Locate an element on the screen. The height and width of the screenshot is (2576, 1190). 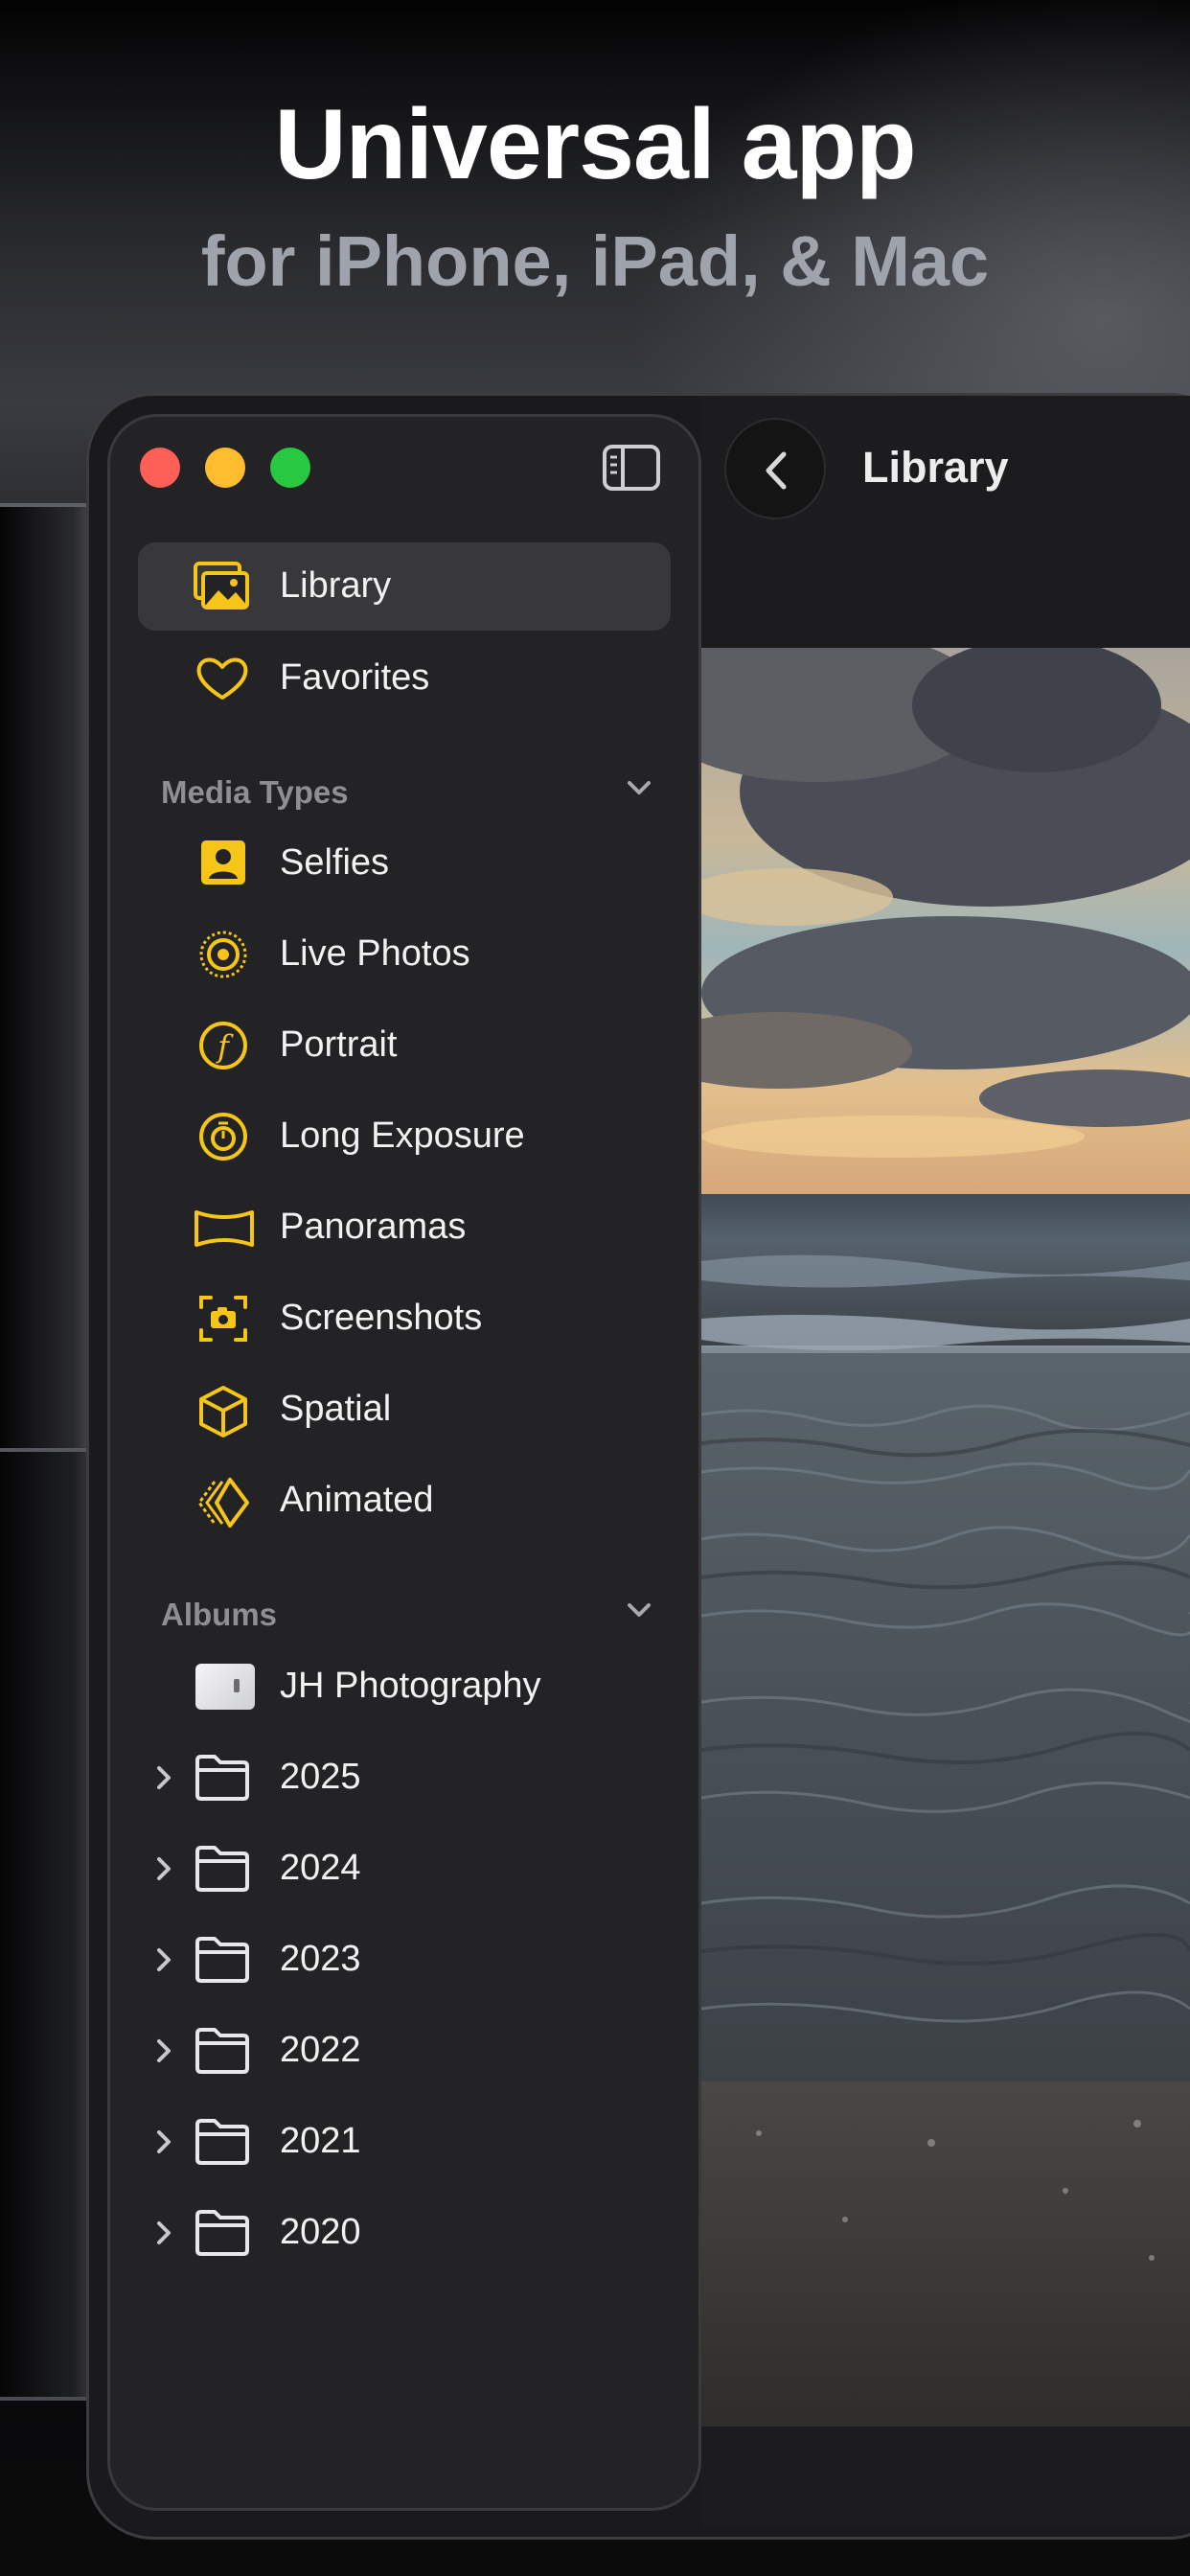
zoom-window-button is located at coordinates (290, 468).